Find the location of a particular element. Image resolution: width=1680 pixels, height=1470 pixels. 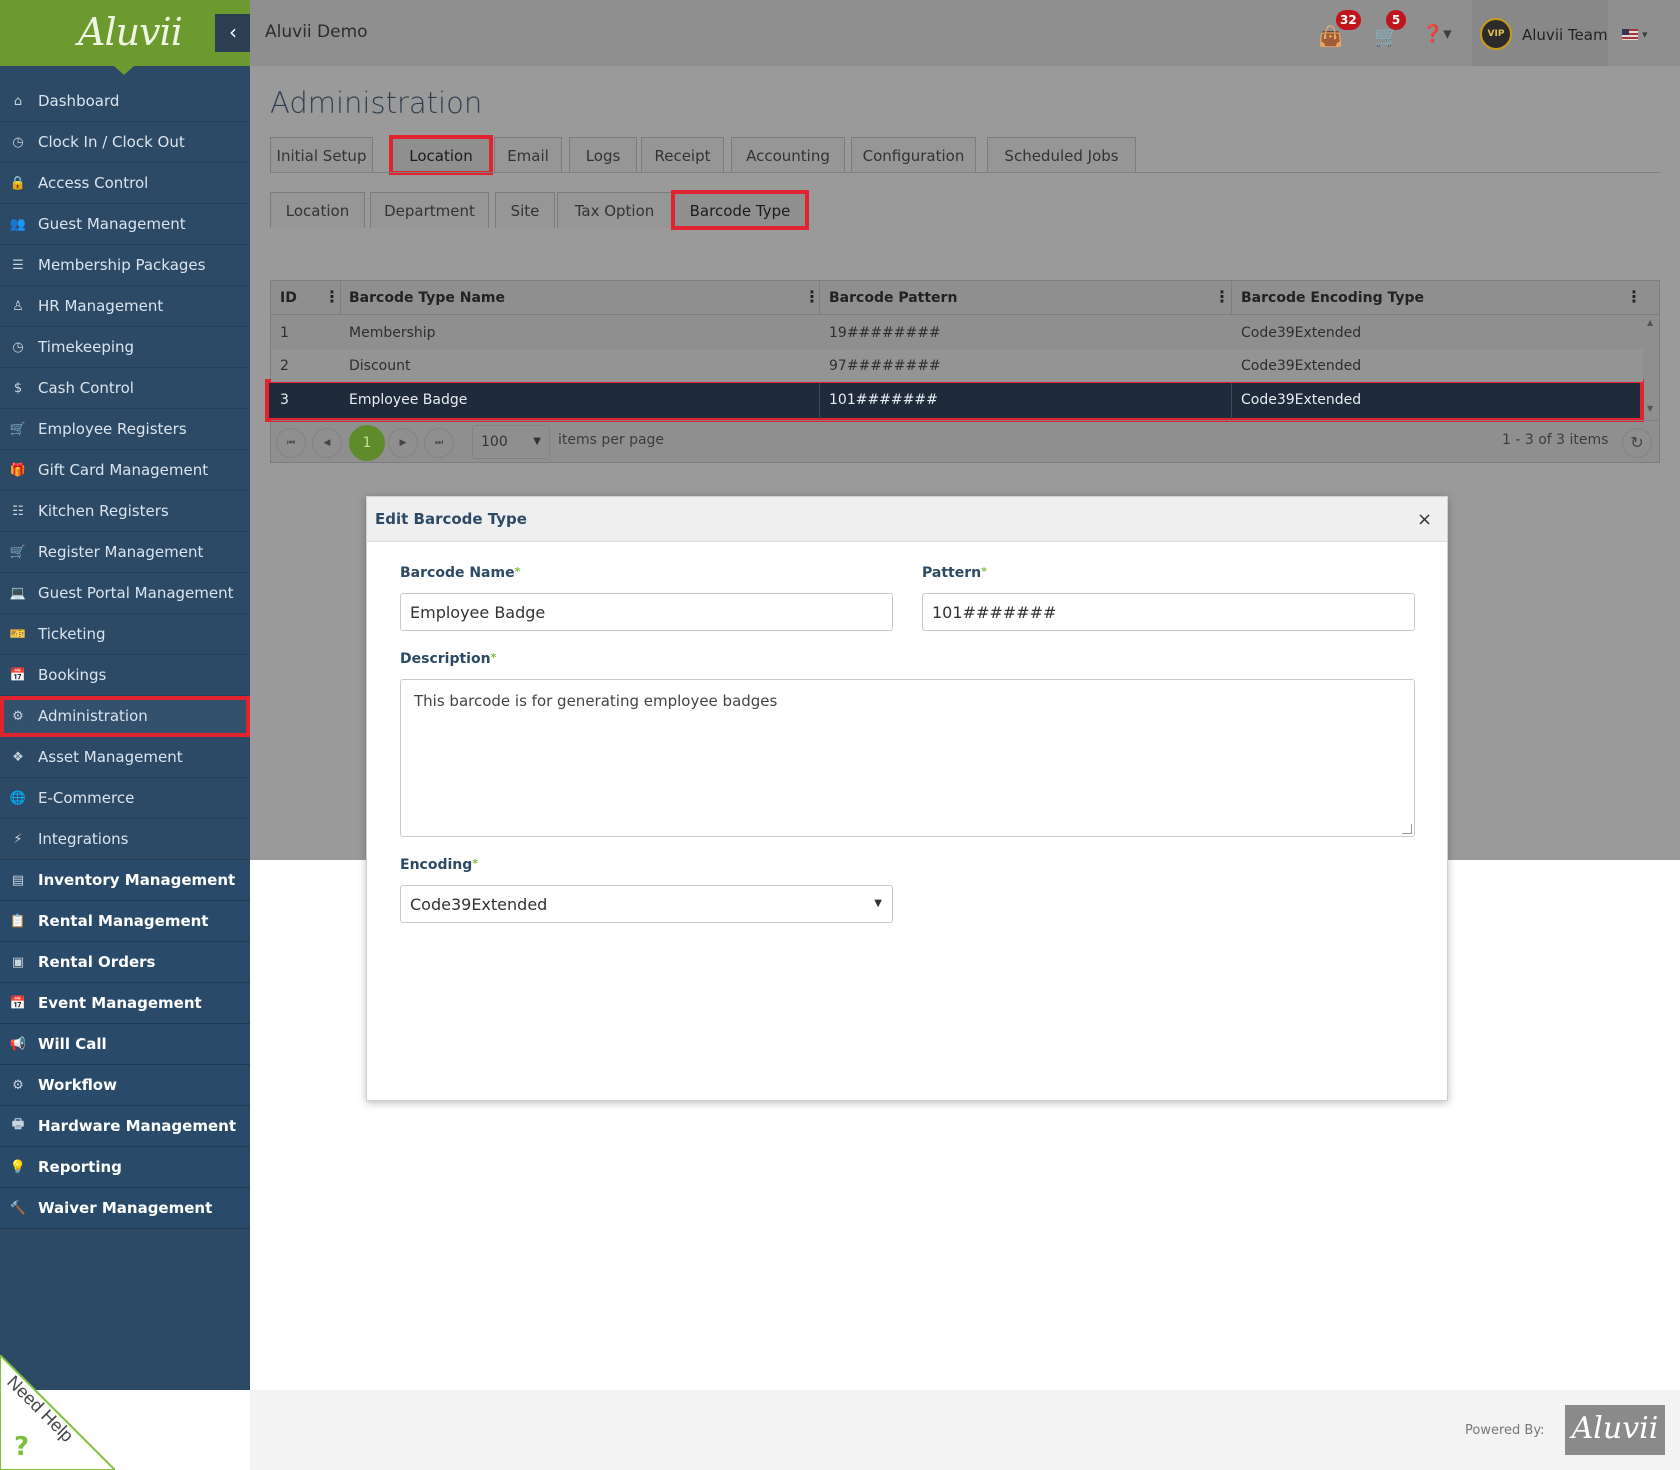

sidebar-item-label: HR Management is located at coordinates (101, 306).